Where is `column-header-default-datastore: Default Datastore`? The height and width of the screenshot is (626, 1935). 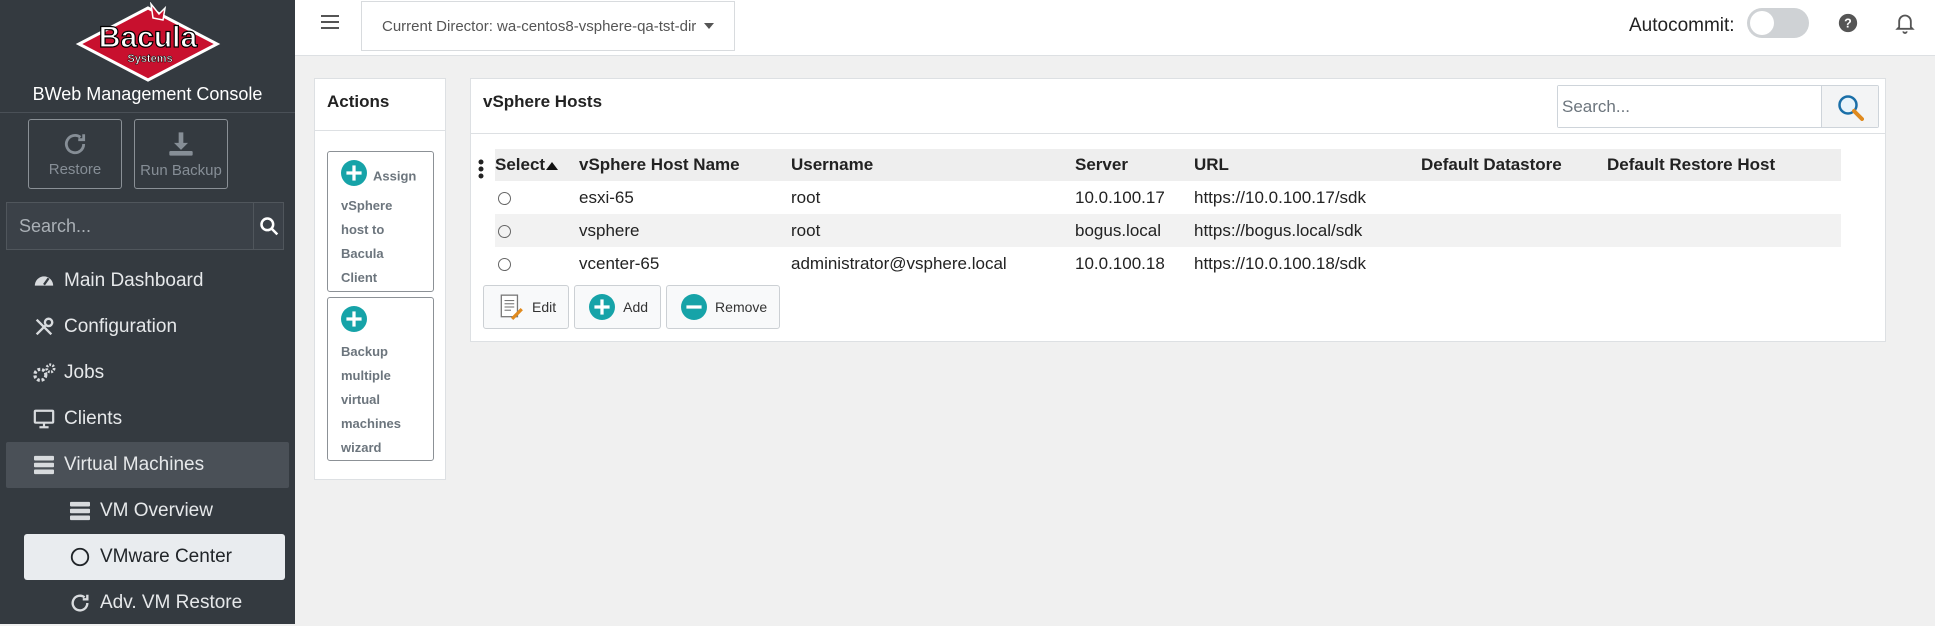 column-header-default-datastore: Default Datastore is located at coordinates (1514, 165).